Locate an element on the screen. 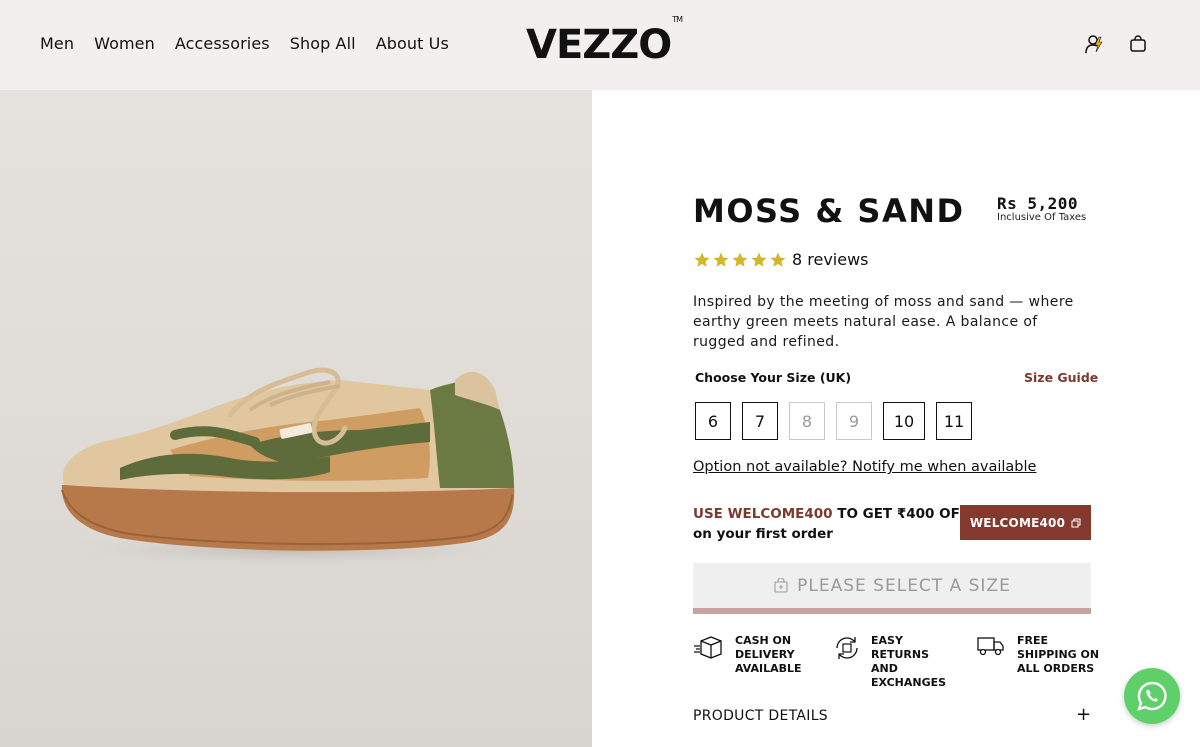 This screenshot has width=1200, height=747. size-selector: 6 7 8 9 10 11 is located at coordinates (839, 421).